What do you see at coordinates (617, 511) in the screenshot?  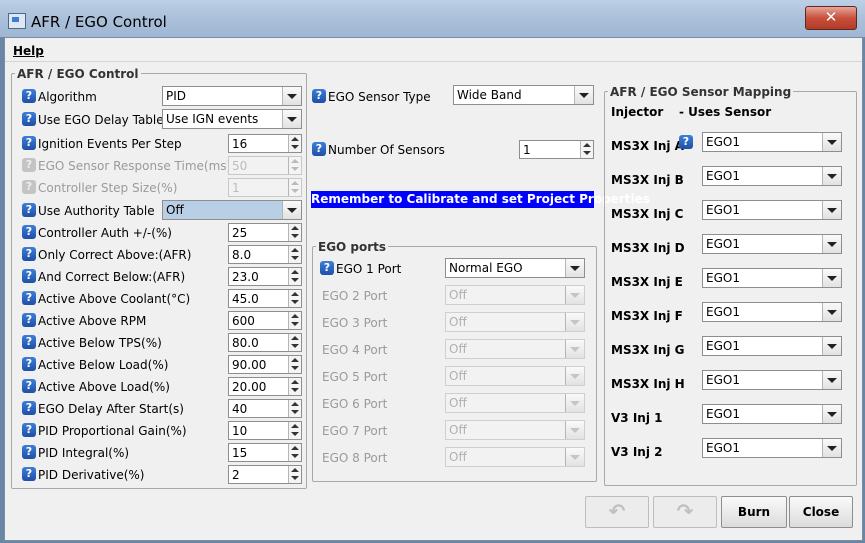 I see `undo-icon: ↶` at bounding box center [617, 511].